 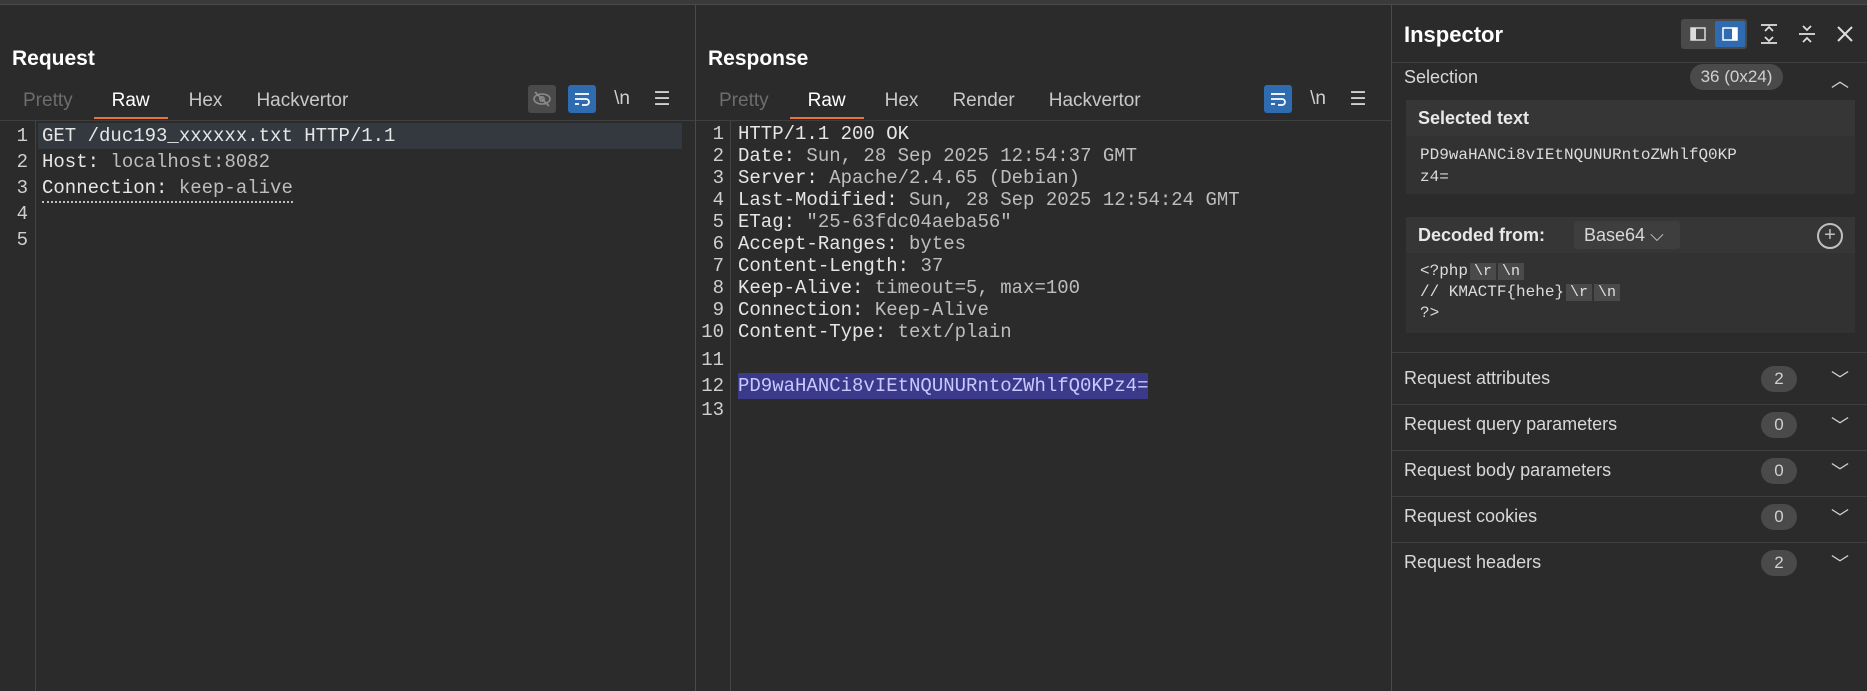 I want to click on selected-text-line: PD9waHANCi8vIEtNQUNURntoZWhlfQ0KP, so click(x=1578, y=155).